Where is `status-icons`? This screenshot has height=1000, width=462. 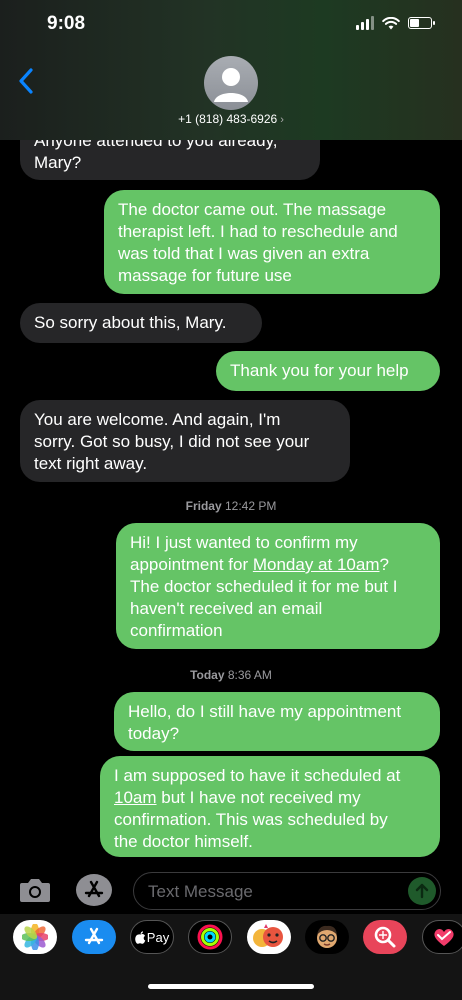 status-icons is located at coordinates (395, 23).